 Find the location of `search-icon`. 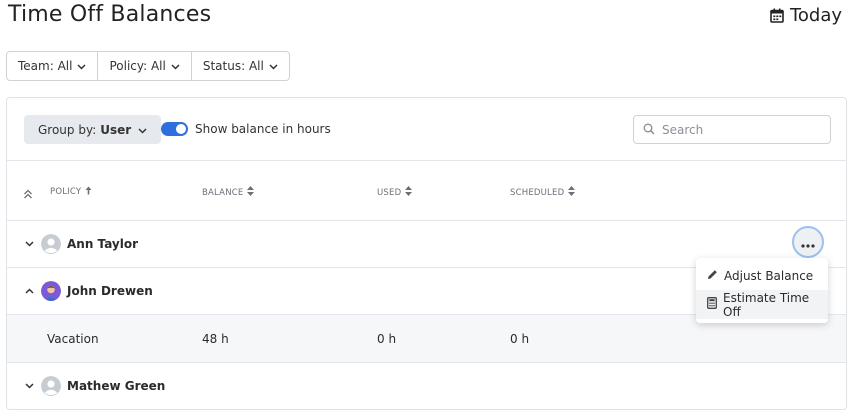

search-icon is located at coordinates (649, 129).